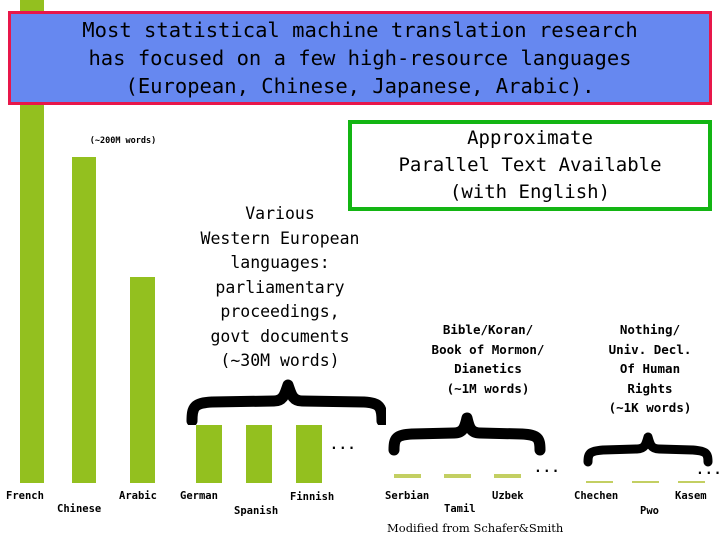 This screenshot has height=540, width=720. Describe the element at coordinates (599, 482) in the screenshot. I see `bar-chechen` at that location.